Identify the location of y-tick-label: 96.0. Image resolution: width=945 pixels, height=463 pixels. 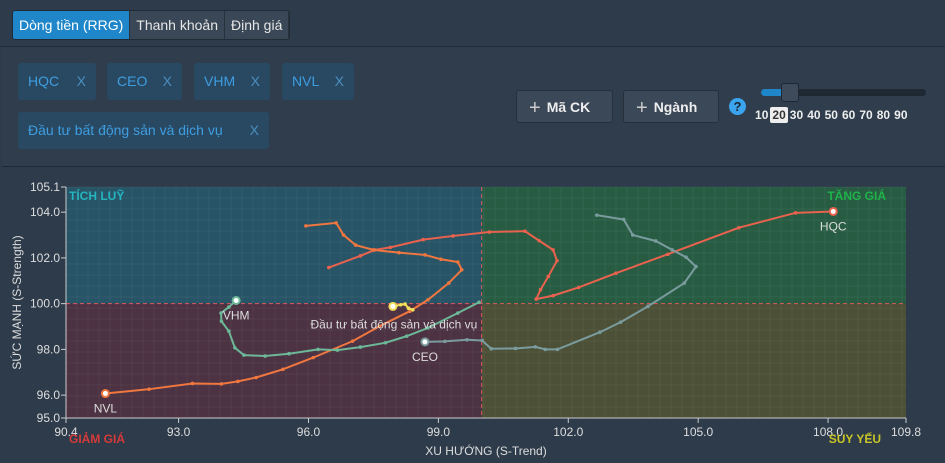
(49, 395).